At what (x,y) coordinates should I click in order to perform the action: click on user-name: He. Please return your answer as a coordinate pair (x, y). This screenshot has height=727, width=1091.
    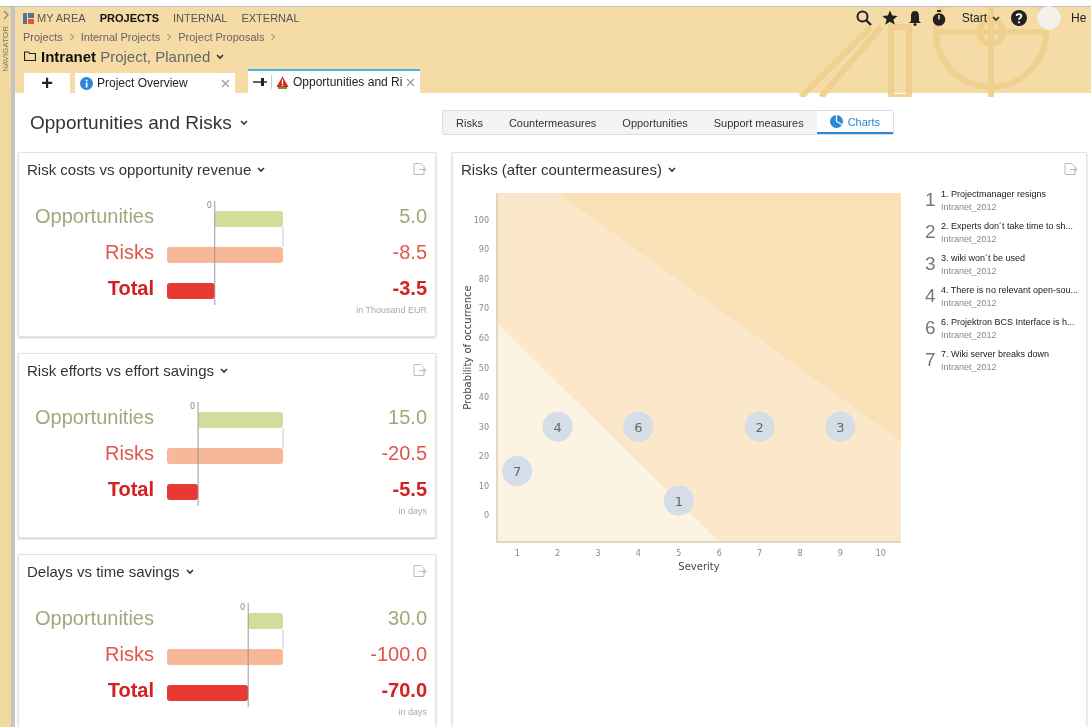
    Looking at the image, I should click on (1081, 18).